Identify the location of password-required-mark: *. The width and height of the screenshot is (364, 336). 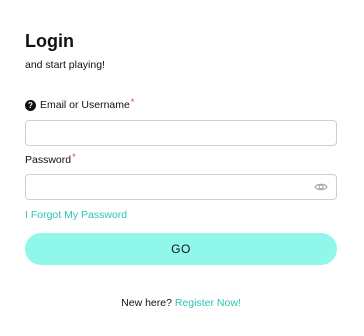
(74, 157).